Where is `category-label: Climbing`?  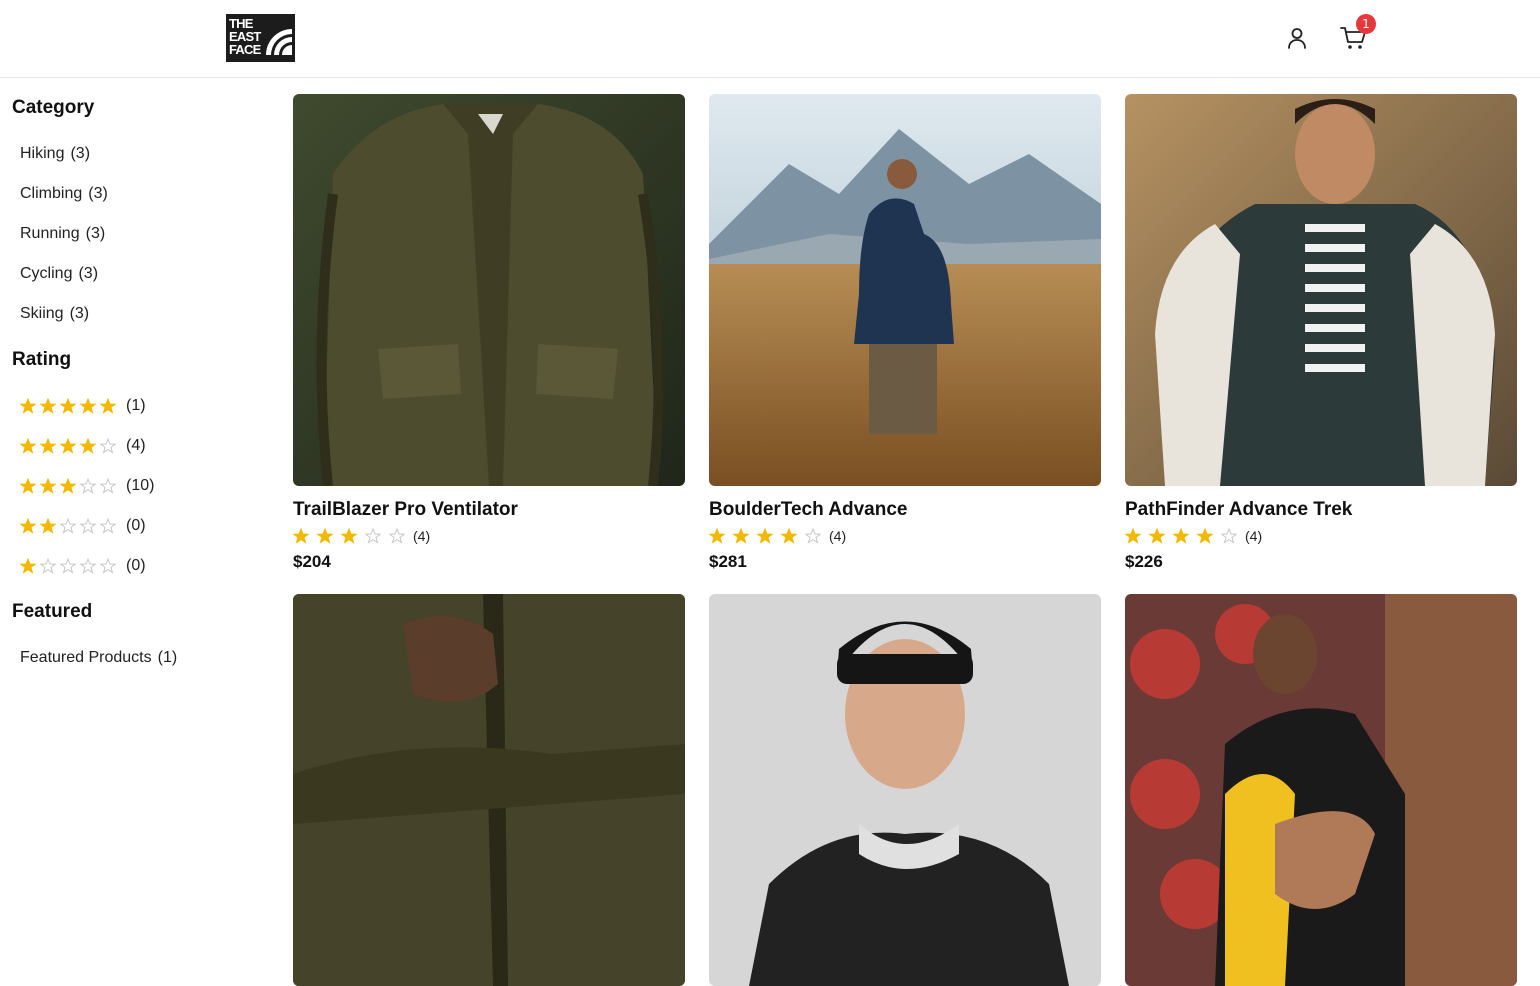
category-label: Climbing is located at coordinates (51, 193).